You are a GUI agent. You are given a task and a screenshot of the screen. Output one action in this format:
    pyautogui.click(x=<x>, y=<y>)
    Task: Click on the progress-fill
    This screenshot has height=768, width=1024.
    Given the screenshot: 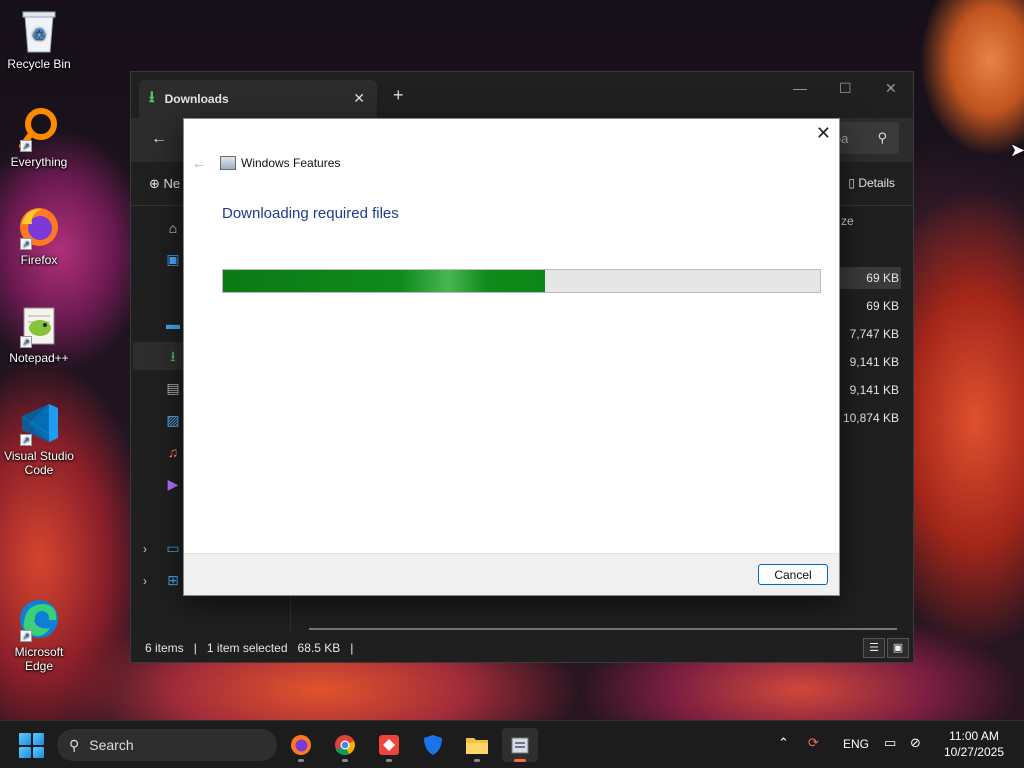 What is the action you would take?
    pyautogui.click(x=384, y=281)
    